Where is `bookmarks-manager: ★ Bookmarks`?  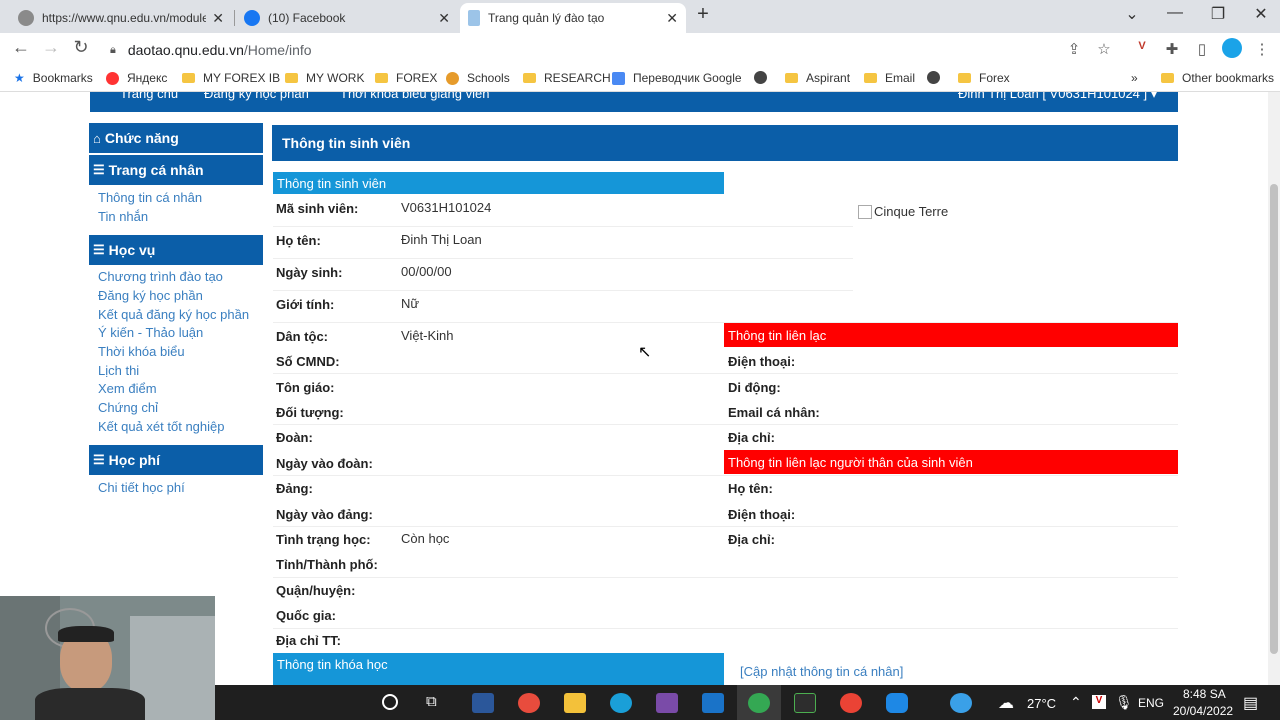 bookmarks-manager: ★ Bookmarks is located at coordinates (53, 78).